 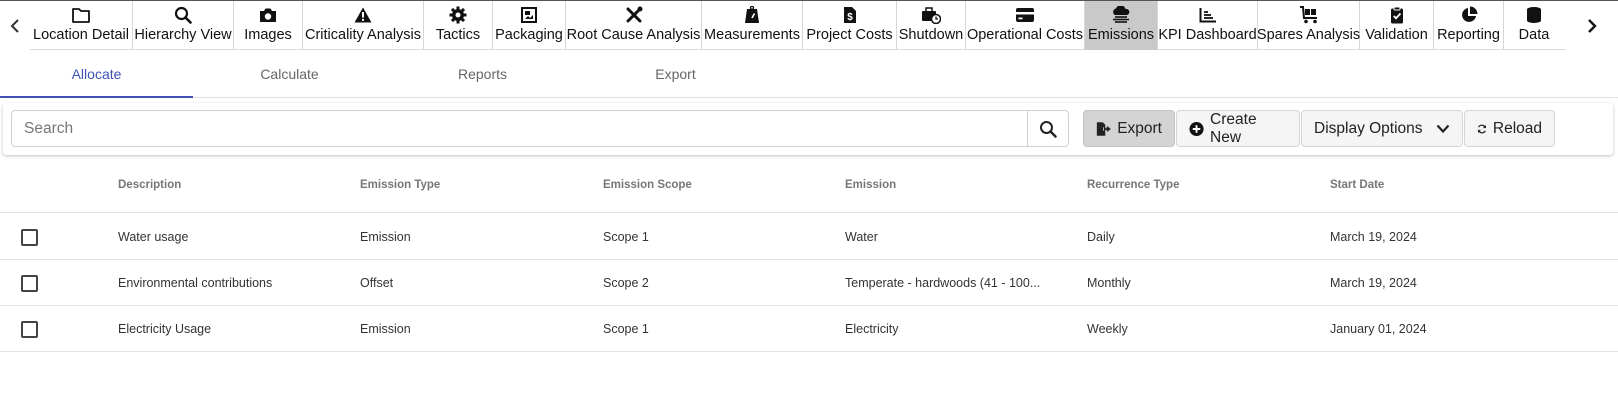 I want to click on module-label: Project Costs, so click(x=849, y=35).